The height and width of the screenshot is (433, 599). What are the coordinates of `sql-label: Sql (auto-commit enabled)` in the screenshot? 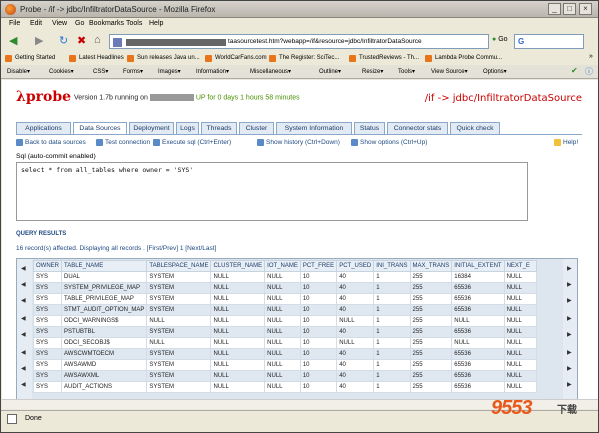 It's located at (56, 156).